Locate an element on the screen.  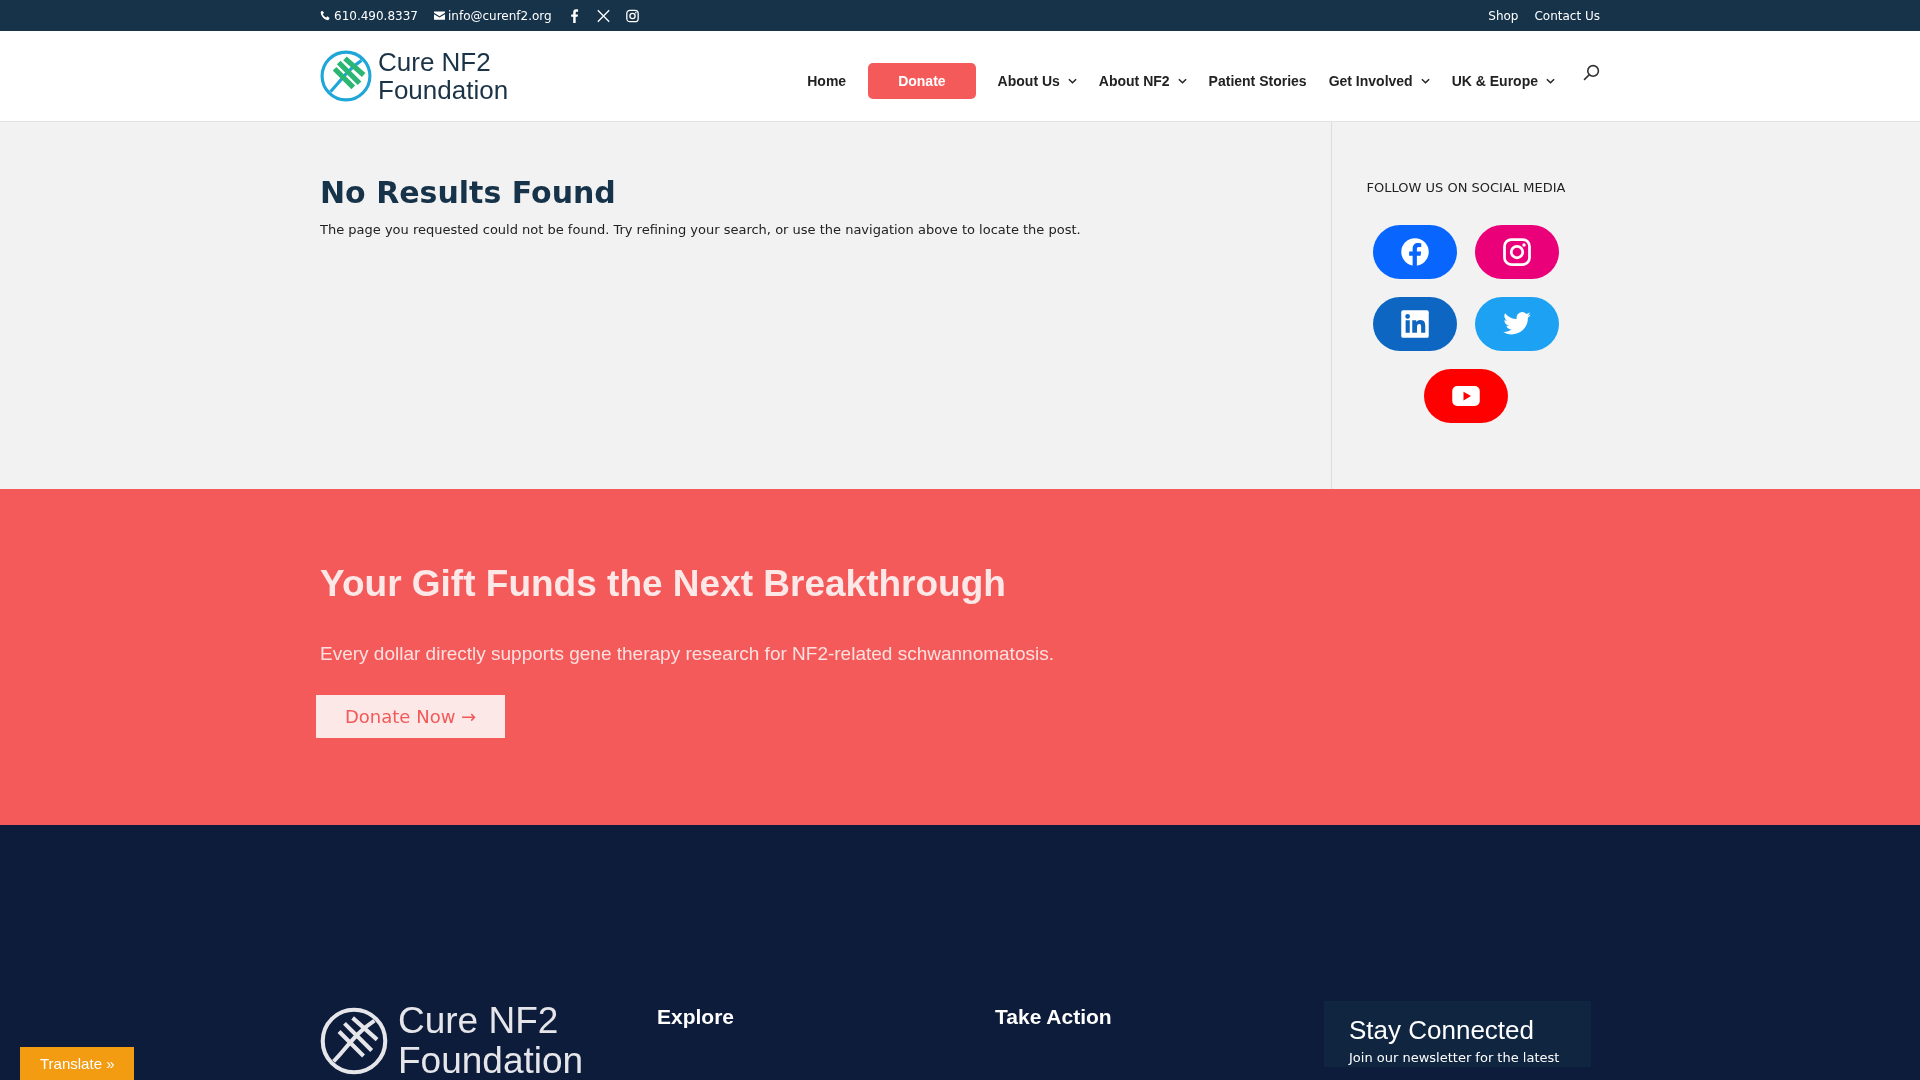
top-link: Contact Us is located at coordinates (1567, 15).